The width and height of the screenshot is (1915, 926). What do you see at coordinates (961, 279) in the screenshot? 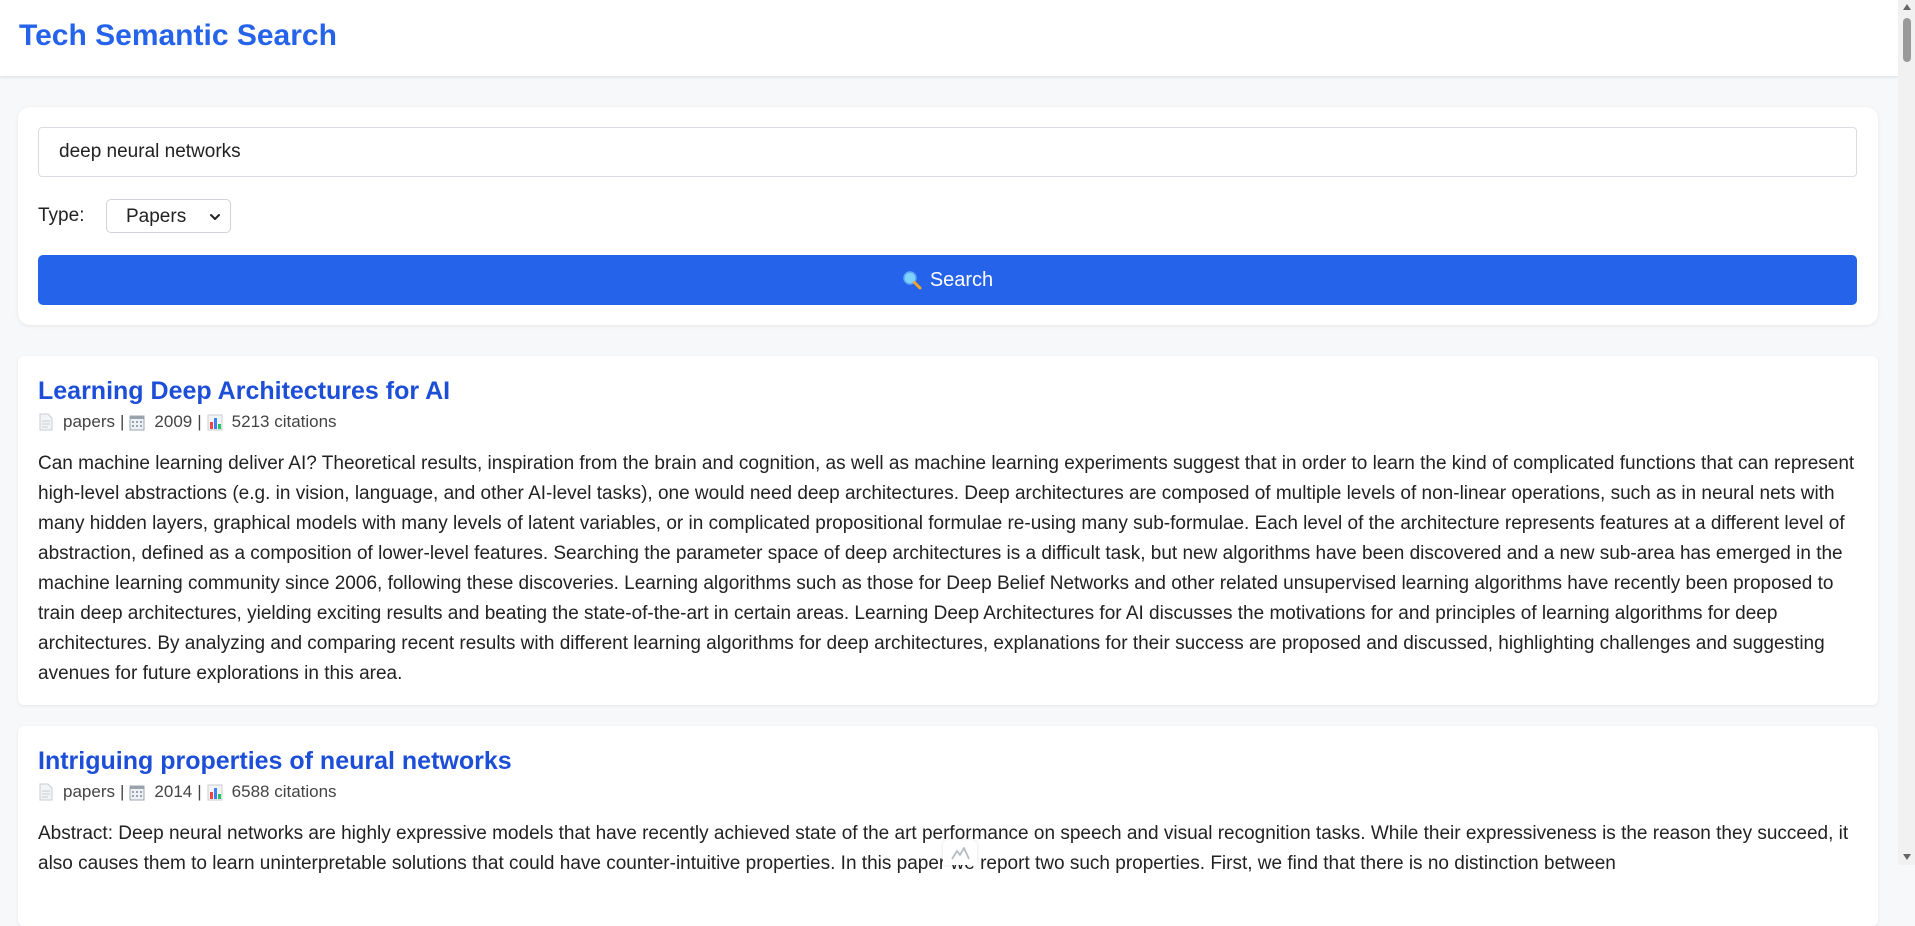
I see `search-button-label: Search` at bounding box center [961, 279].